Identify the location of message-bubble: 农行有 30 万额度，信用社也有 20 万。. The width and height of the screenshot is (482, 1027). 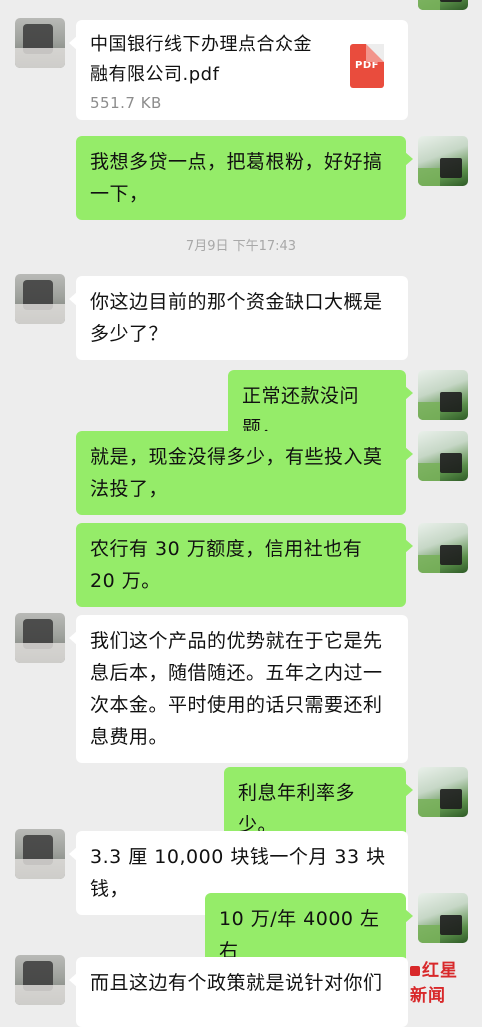
(244, 565).